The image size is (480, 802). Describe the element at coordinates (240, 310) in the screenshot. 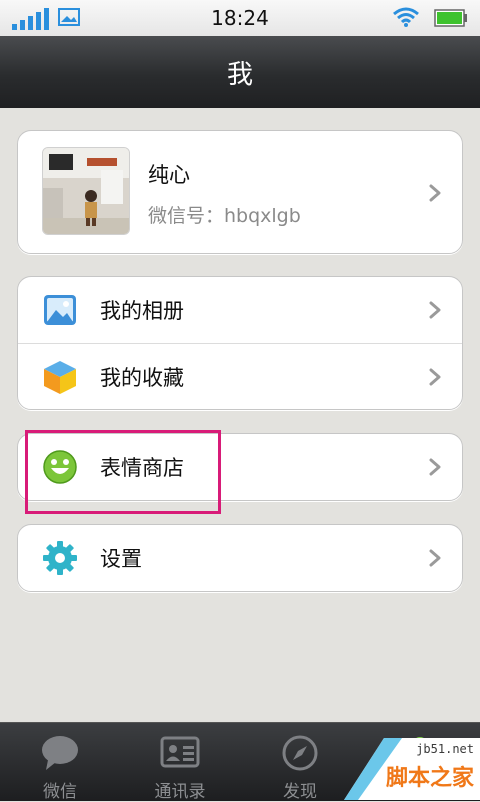

I see `menu-item-album: 我的相册` at that location.